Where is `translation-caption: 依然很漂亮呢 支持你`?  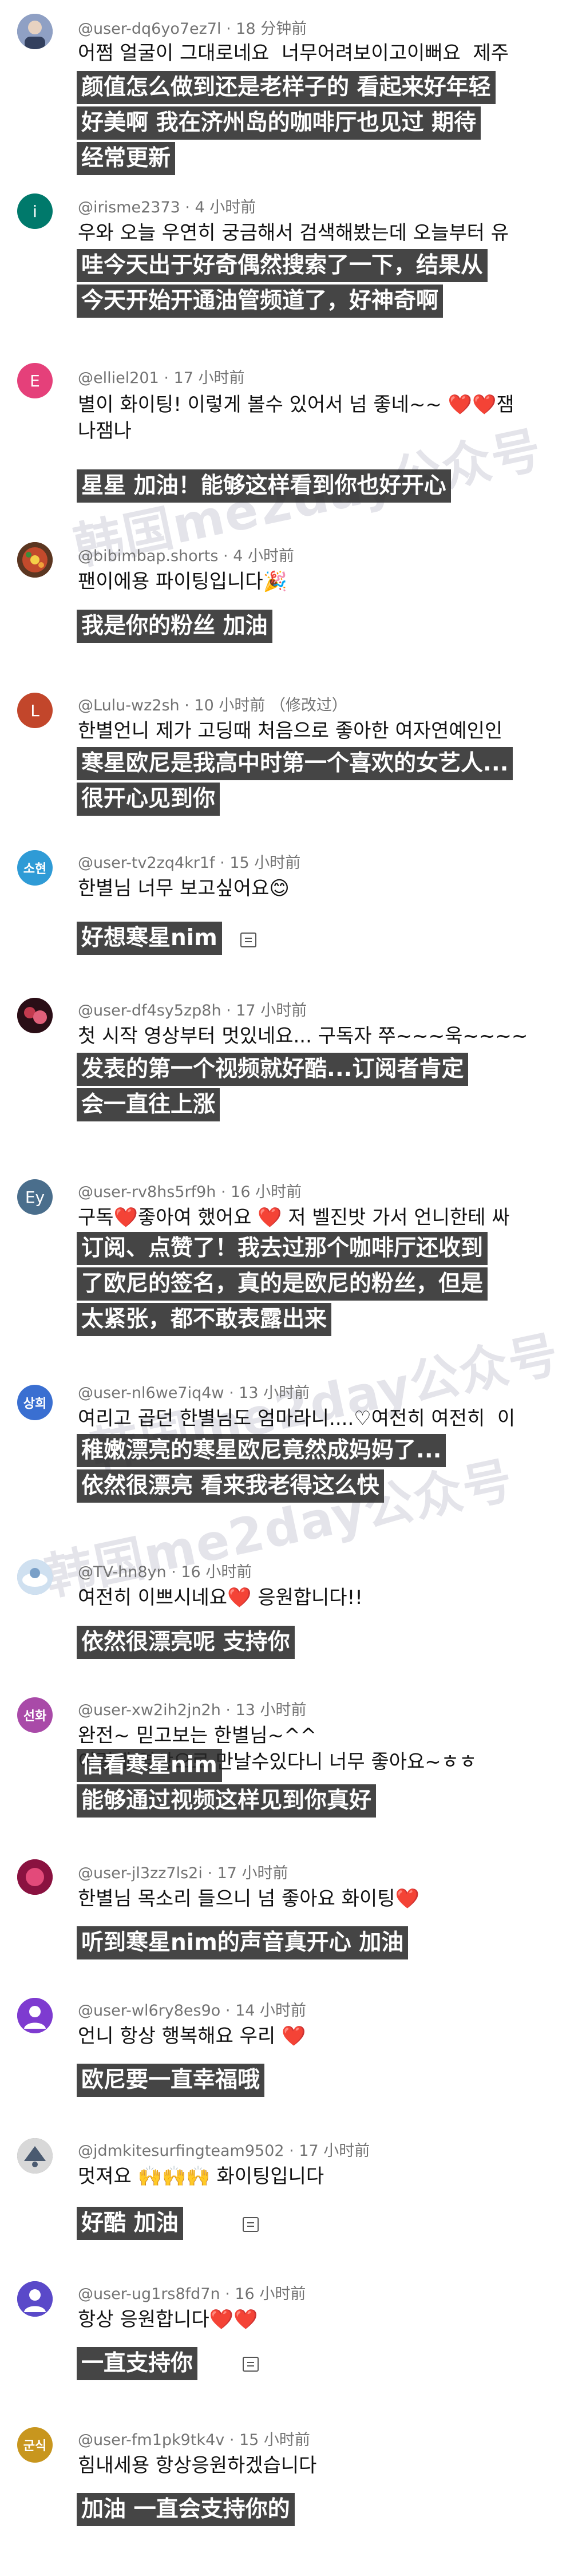 translation-caption: 依然很漂亮呢 支持你 is located at coordinates (186, 1643).